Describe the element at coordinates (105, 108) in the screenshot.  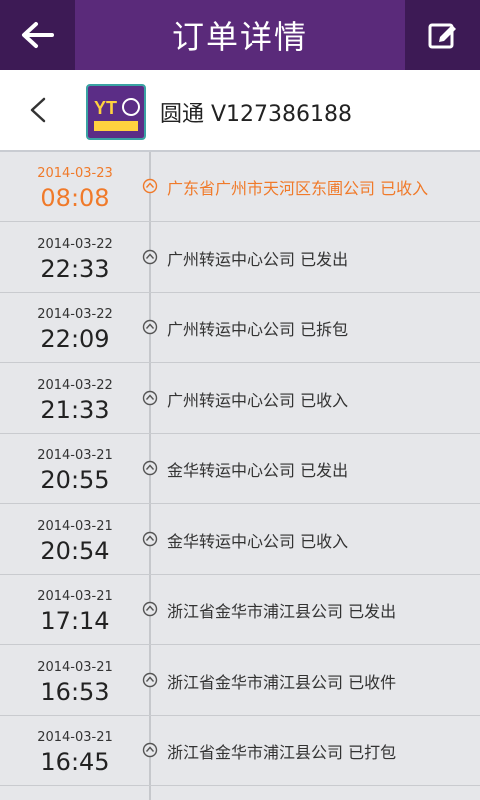
I see `svg-text: YT` at that location.